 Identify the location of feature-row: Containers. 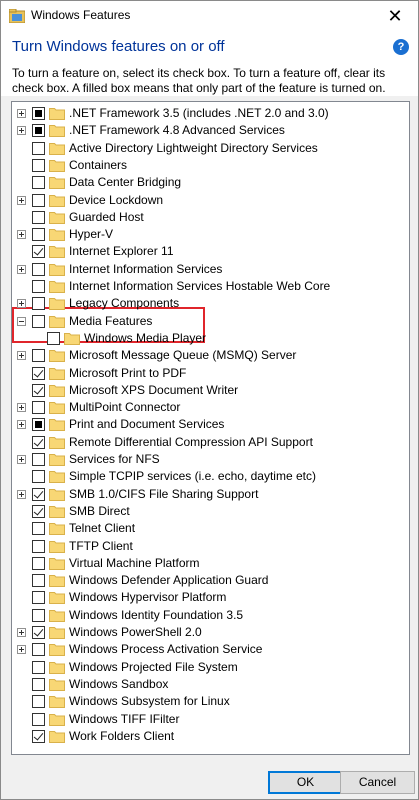
(210, 165).